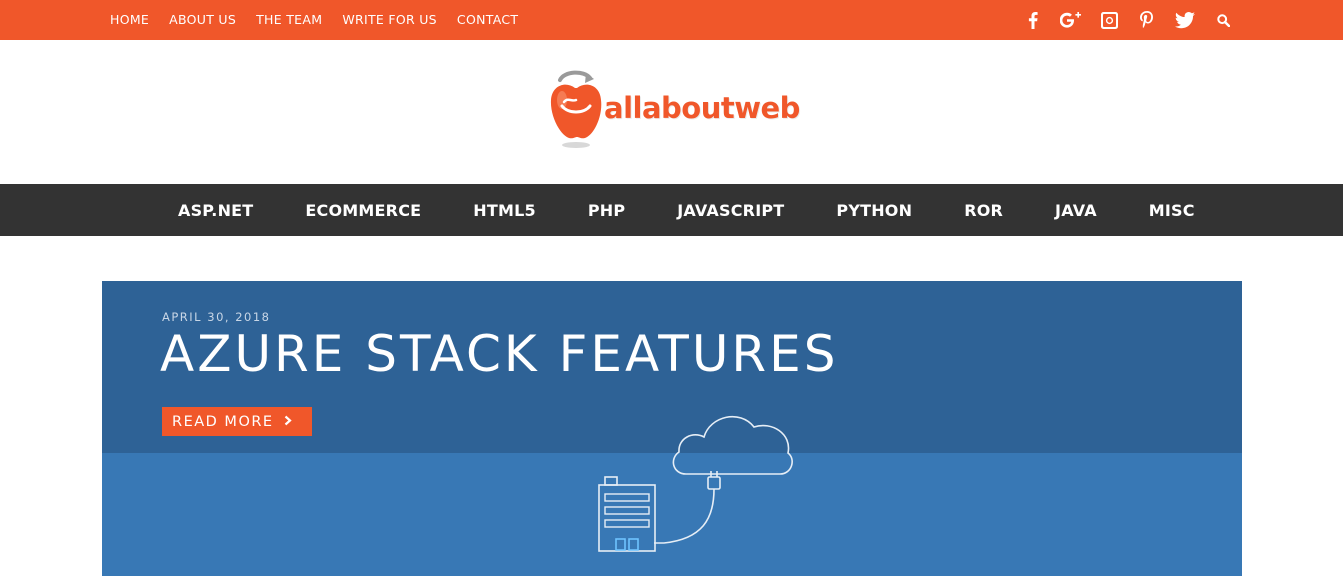 Image resolution: width=1343 pixels, height=576 pixels. What do you see at coordinates (983, 210) in the screenshot?
I see `category-ror: ROR` at bounding box center [983, 210].